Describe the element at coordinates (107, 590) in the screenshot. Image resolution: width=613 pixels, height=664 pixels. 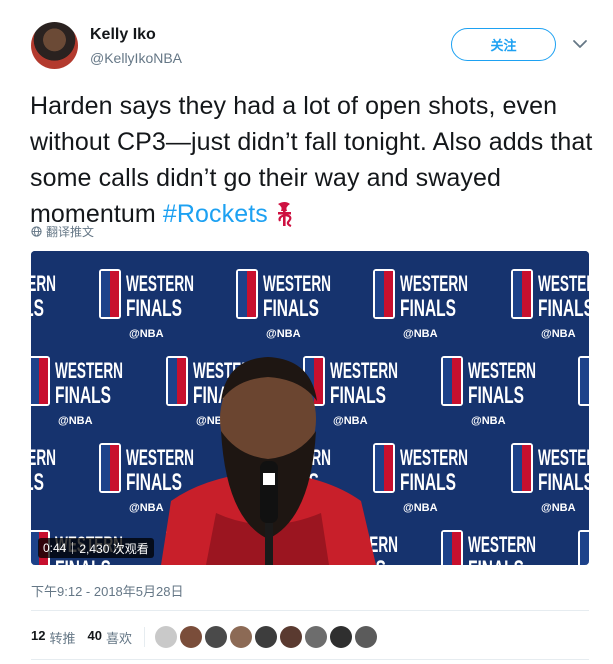
I see `tweet-timestamp: 下午9:12 - 2018年5月28日` at that location.